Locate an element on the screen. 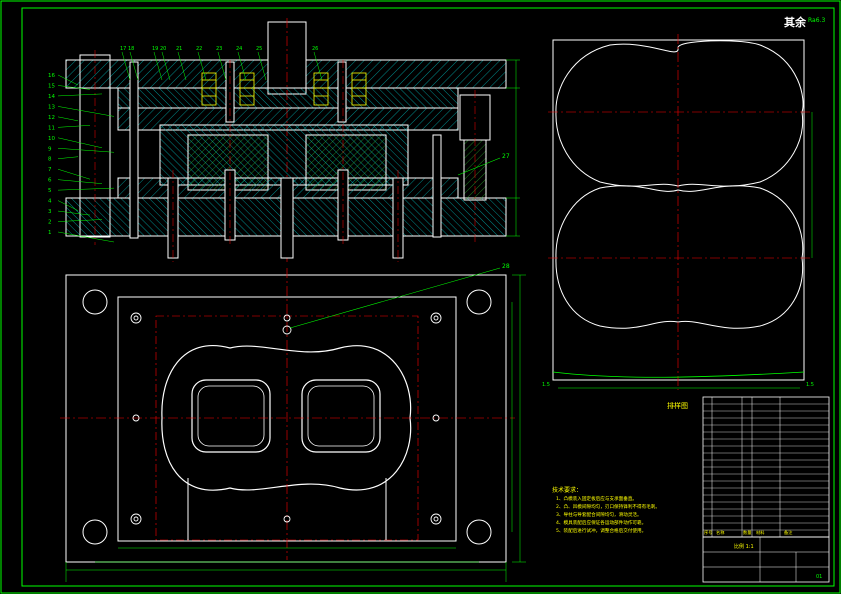 The image size is (841, 594). part-label: 17 is located at coordinates (123, 49).